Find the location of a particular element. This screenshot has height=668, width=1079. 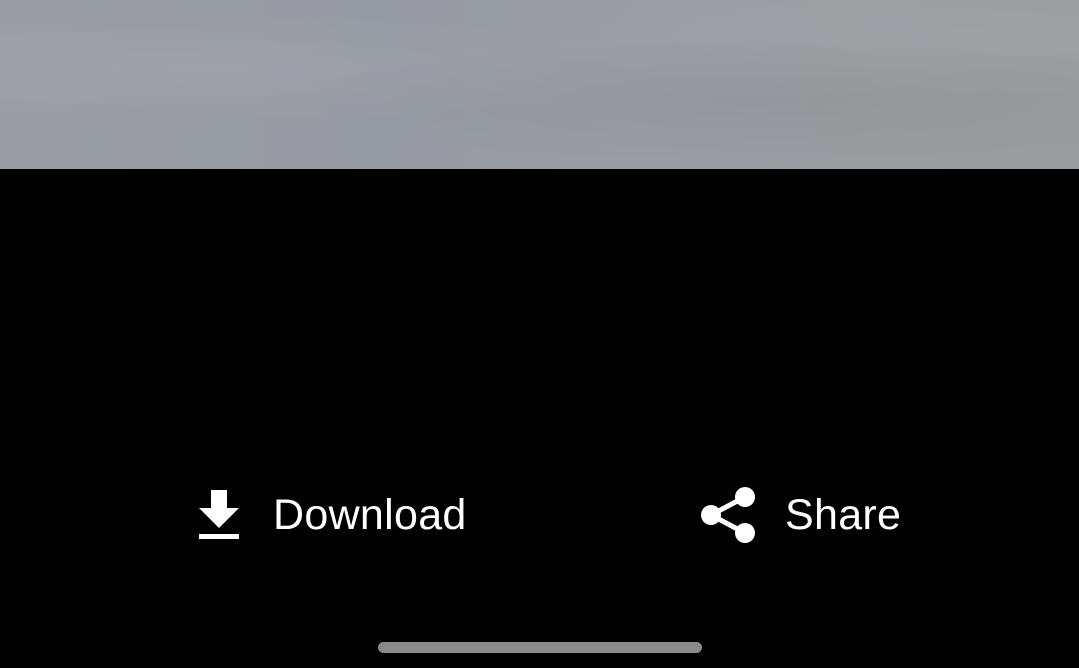

download-button: Download is located at coordinates (328, 515).